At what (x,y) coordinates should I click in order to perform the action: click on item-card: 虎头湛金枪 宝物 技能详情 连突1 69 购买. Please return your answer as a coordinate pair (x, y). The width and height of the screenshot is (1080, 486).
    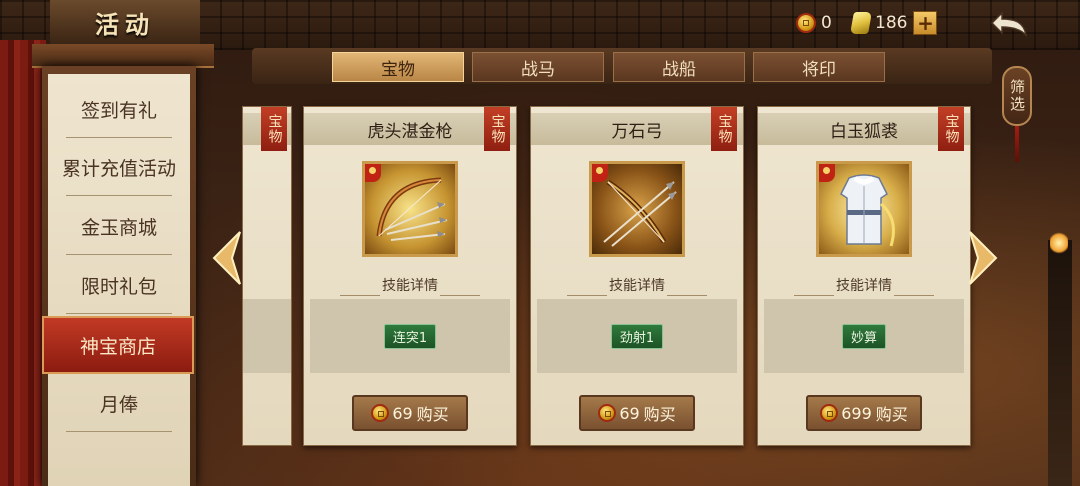
    Looking at the image, I should click on (410, 276).